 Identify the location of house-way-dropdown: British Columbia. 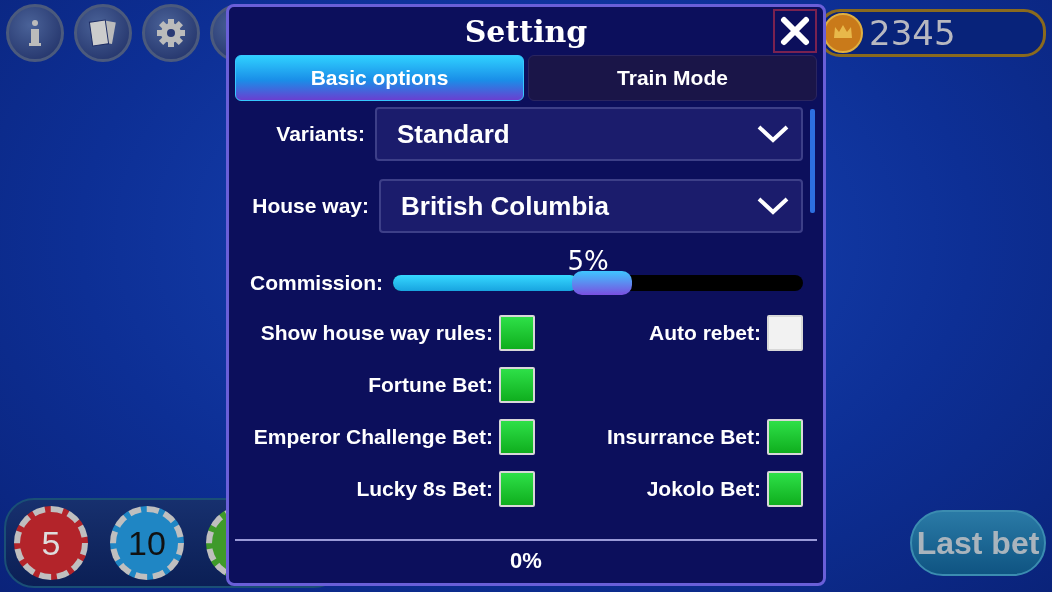
(591, 206).